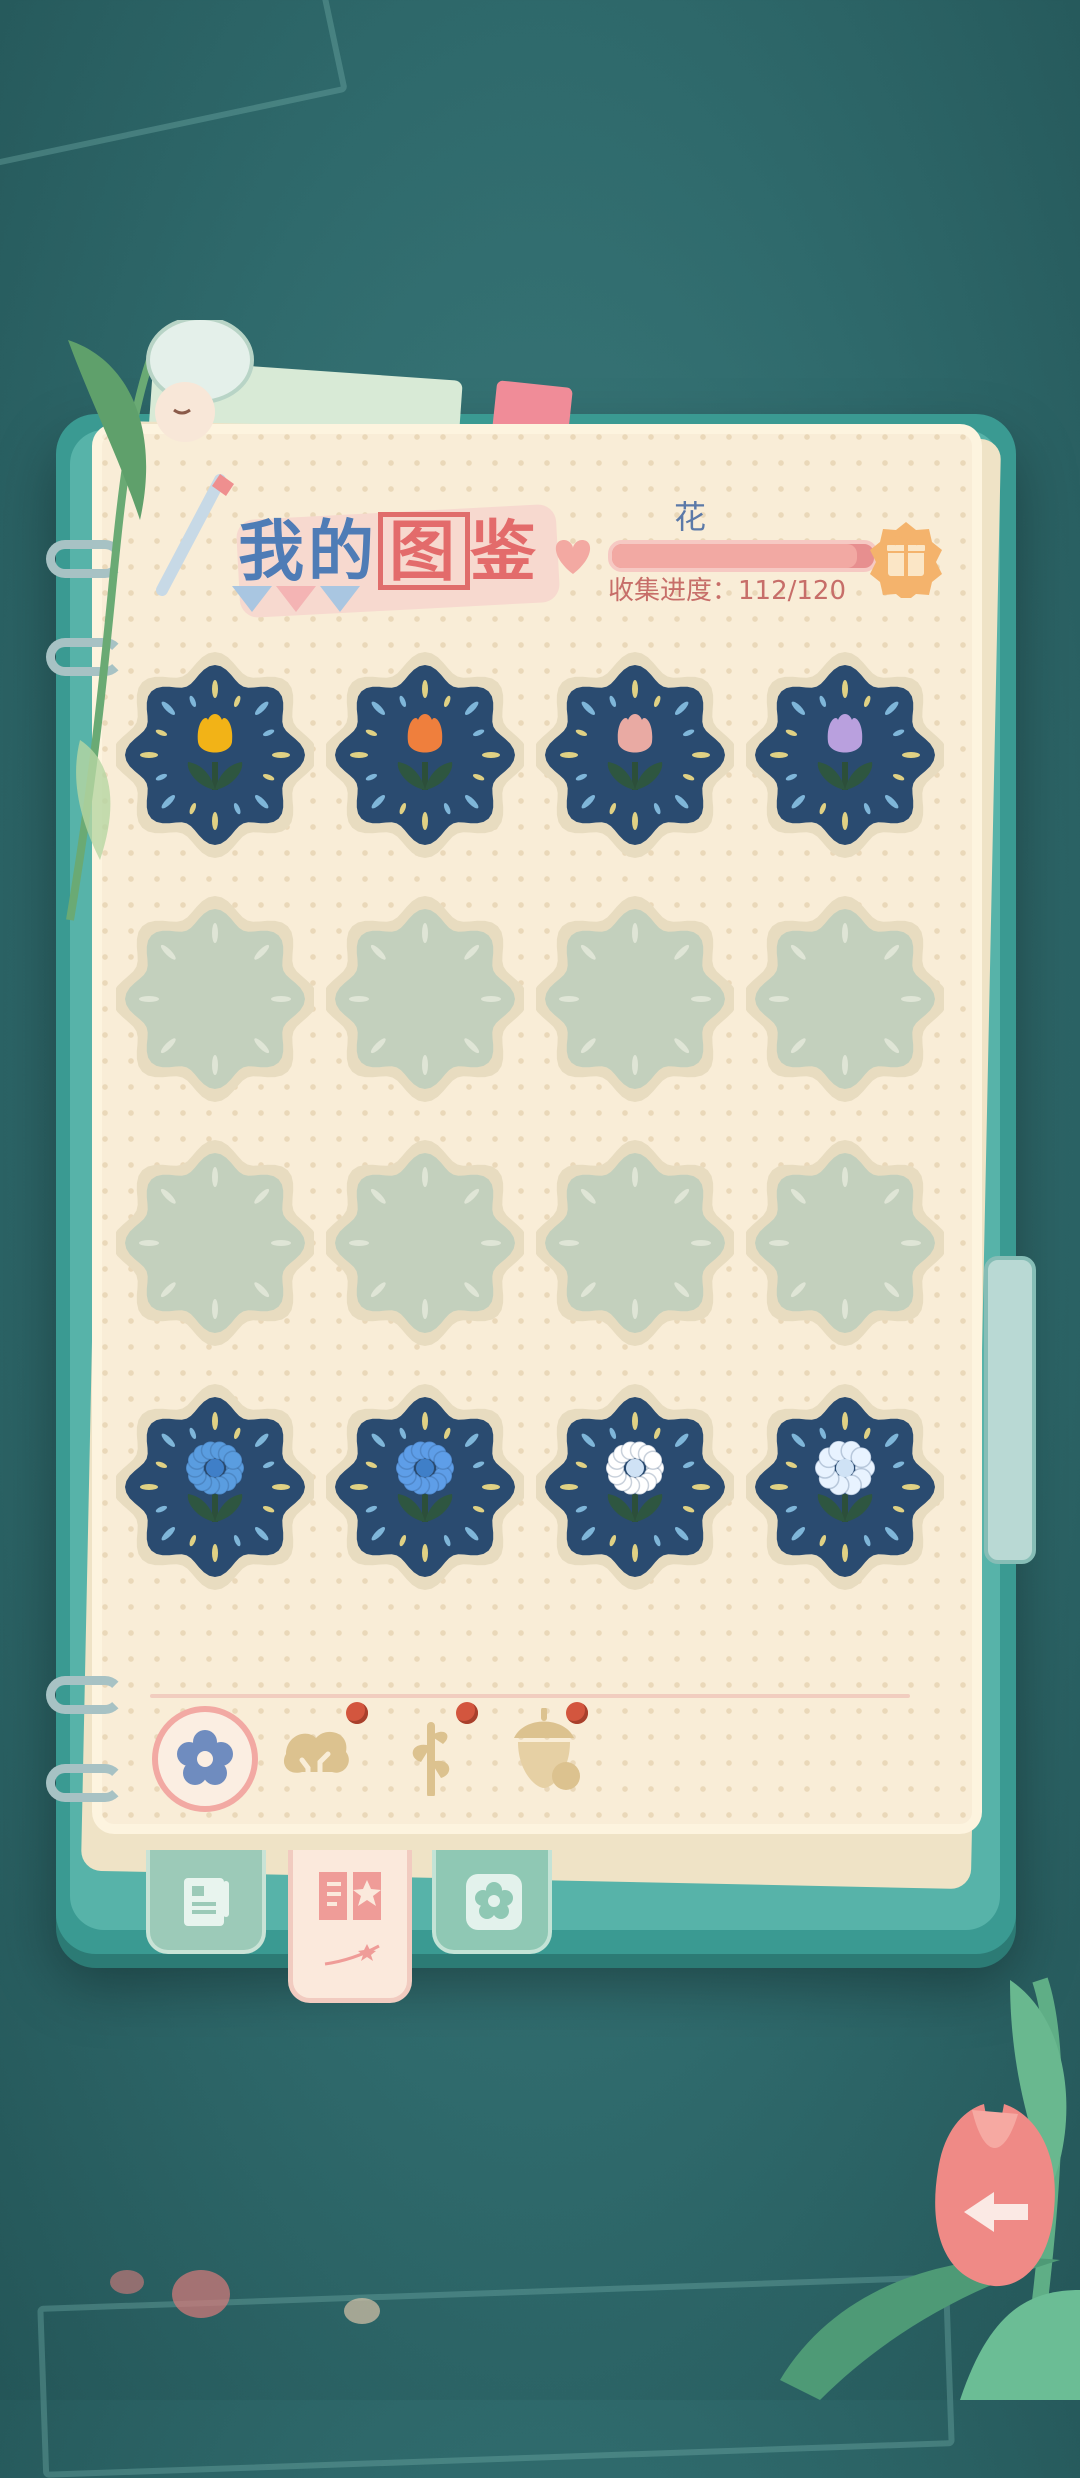  What do you see at coordinates (550, 1757) in the screenshot?
I see `category-tab-acorn` at bounding box center [550, 1757].